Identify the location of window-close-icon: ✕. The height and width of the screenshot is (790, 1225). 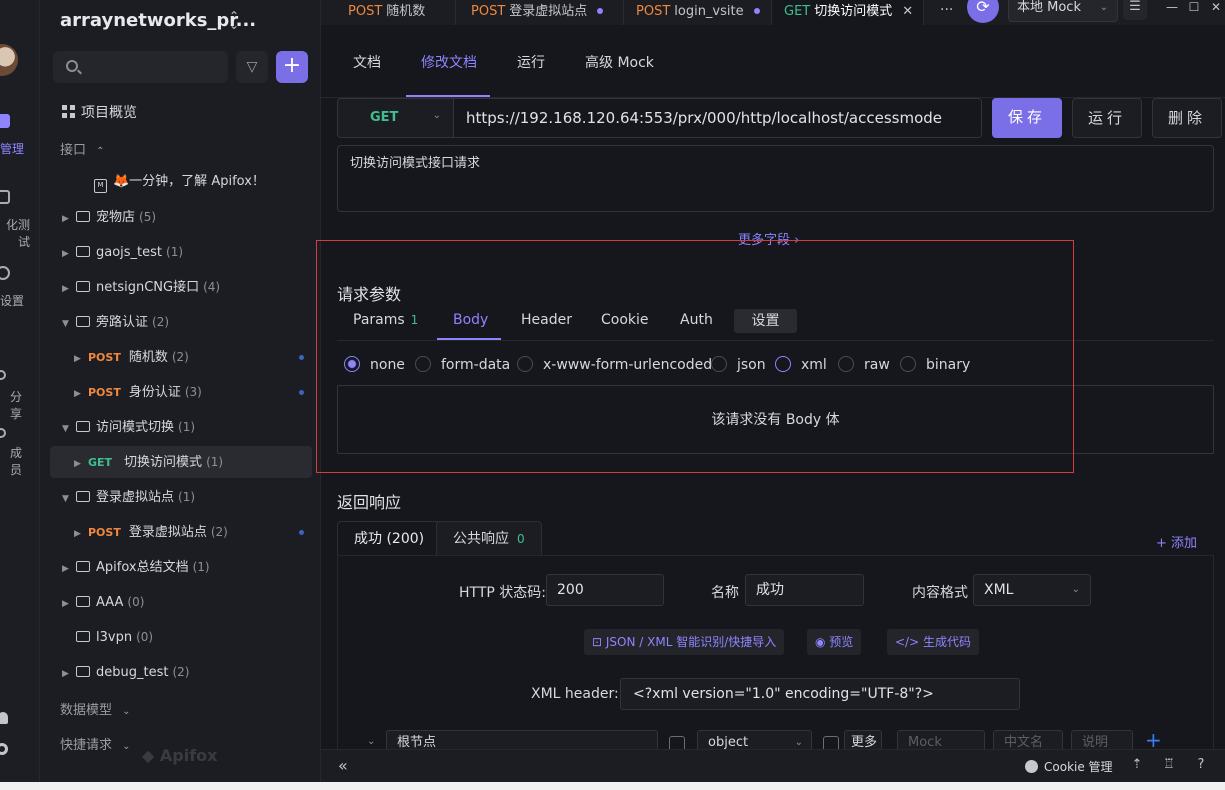
(1216, 7).